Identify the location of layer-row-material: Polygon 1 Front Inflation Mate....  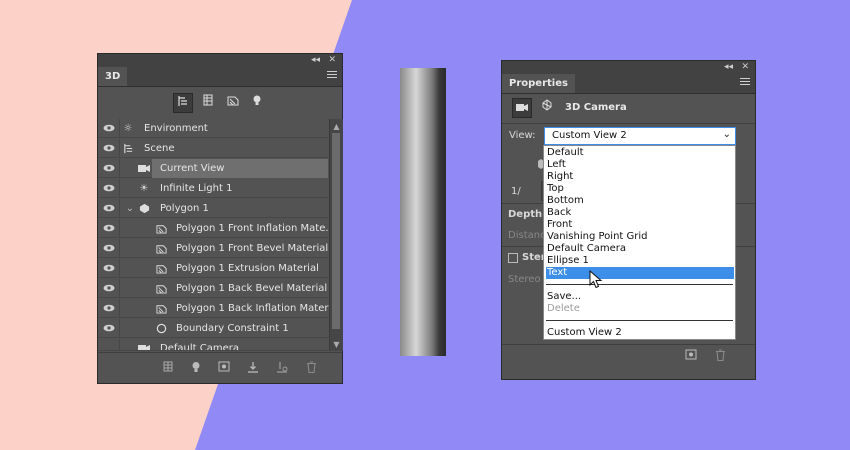
(216, 230).